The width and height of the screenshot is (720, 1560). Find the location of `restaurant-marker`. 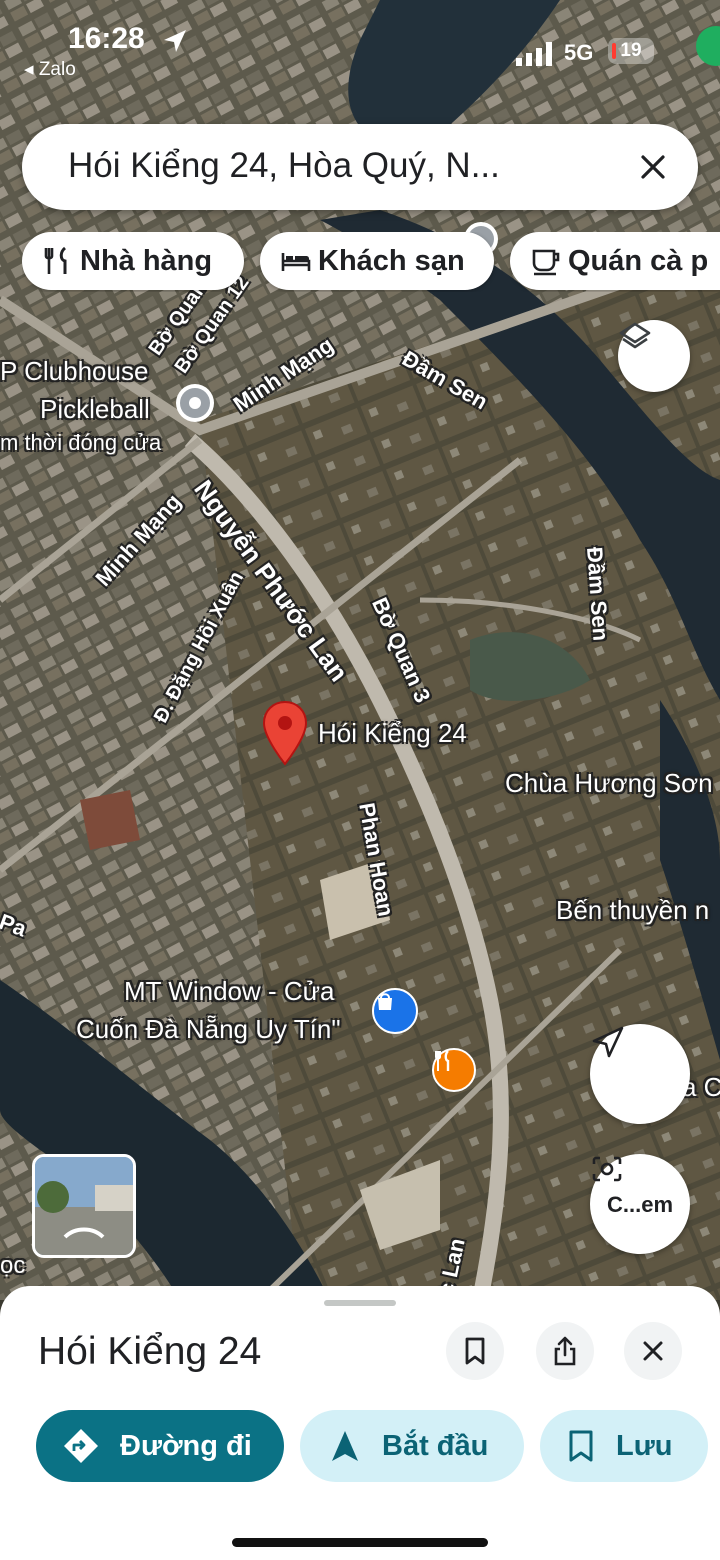

restaurant-marker is located at coordinates (454, 1070).